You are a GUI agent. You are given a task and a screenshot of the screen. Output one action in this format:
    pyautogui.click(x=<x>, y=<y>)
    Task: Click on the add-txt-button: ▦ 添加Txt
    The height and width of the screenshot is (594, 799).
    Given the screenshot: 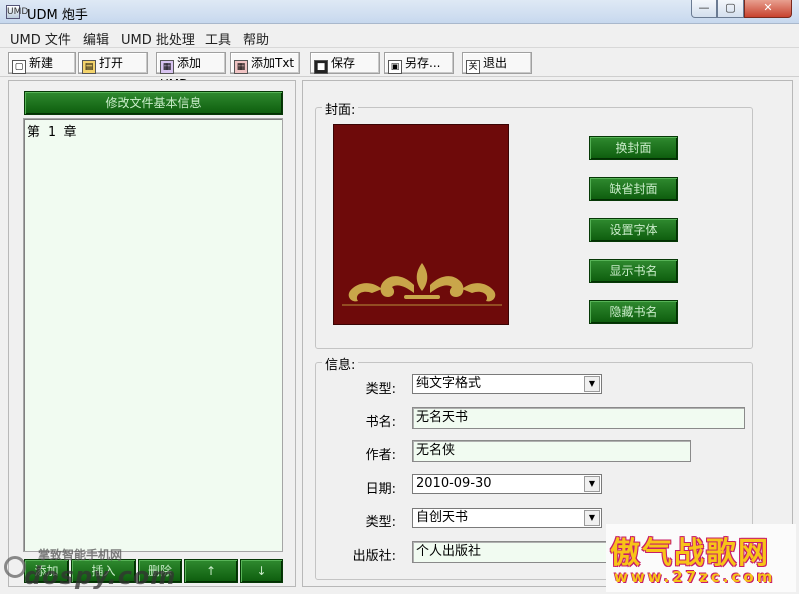 What is the action you would take?
    pyautogui.click(x=265, y=63)
    